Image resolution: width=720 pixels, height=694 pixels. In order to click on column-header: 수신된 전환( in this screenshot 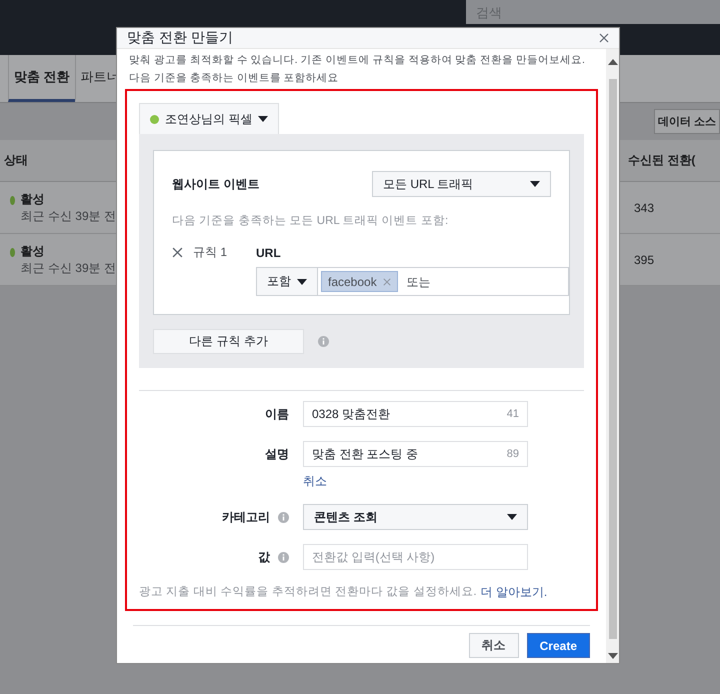, I will do `click(672, 161)`.